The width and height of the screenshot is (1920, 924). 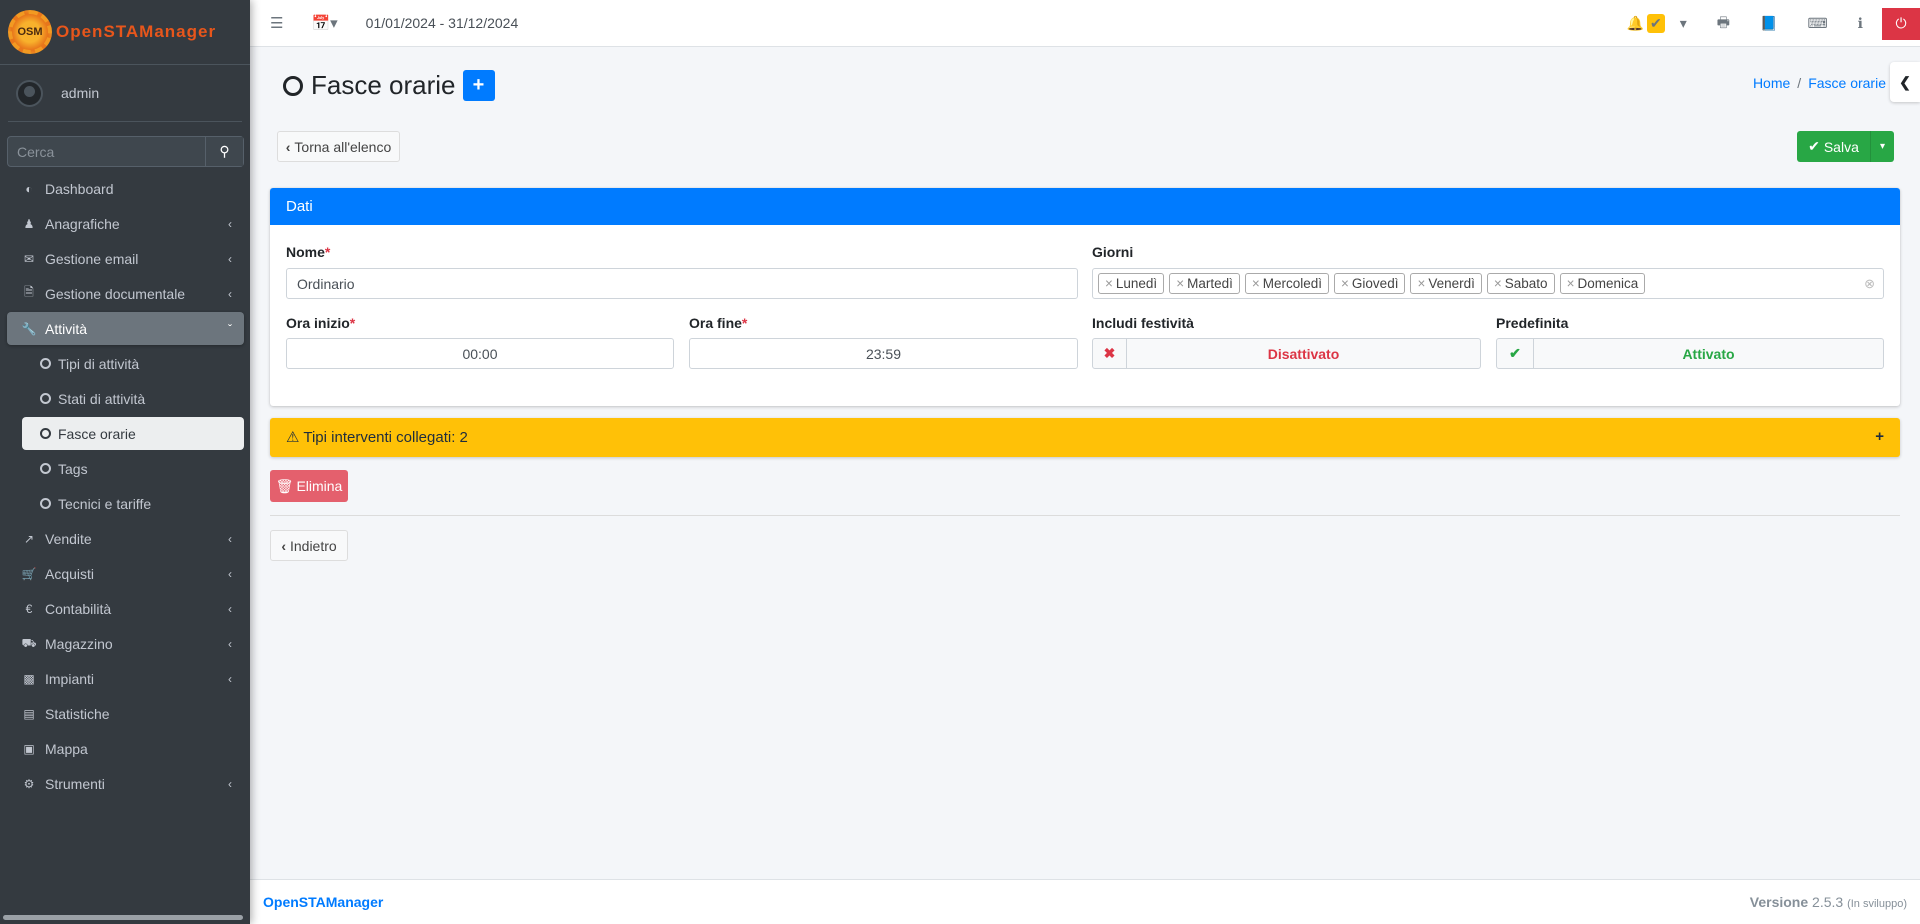 What do you see at coordinates (125, 32) in the screenshot?
I see `logo: OSM OpenSTAManager` at bounding box center [125, 32].